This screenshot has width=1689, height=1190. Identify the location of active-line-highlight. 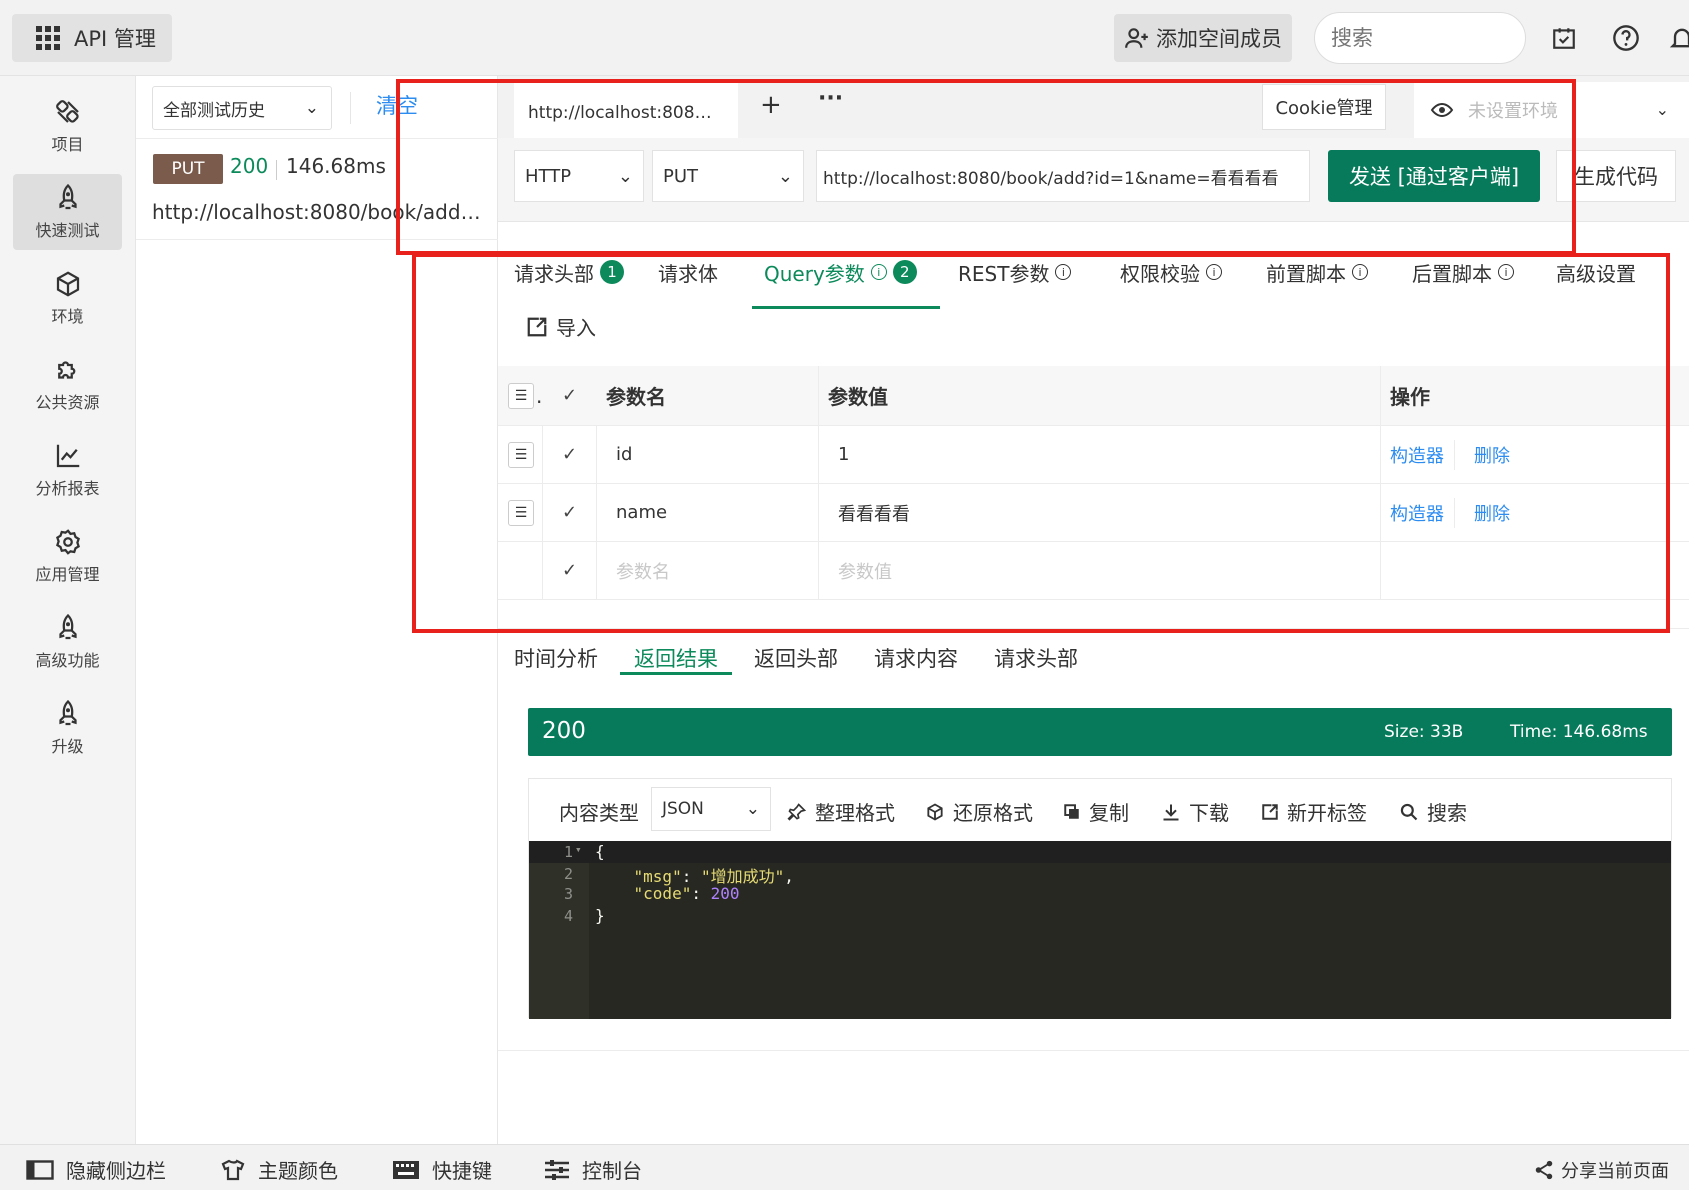
(1100, 852).